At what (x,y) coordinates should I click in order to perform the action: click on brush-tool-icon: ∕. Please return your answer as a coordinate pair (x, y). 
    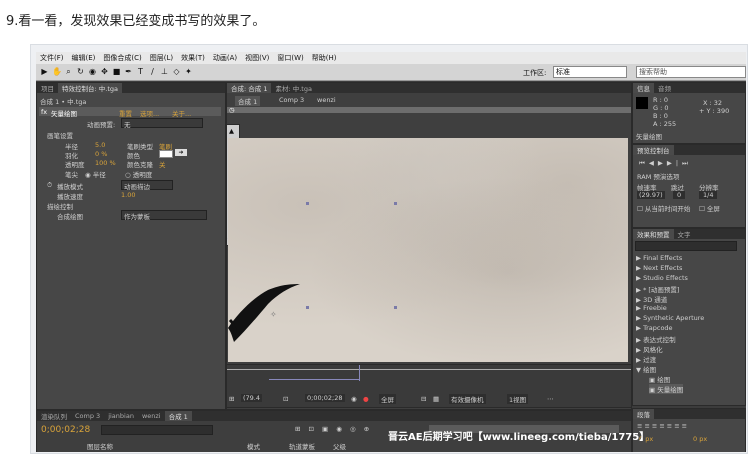
    Looking at the image, I should click on (152, 71).